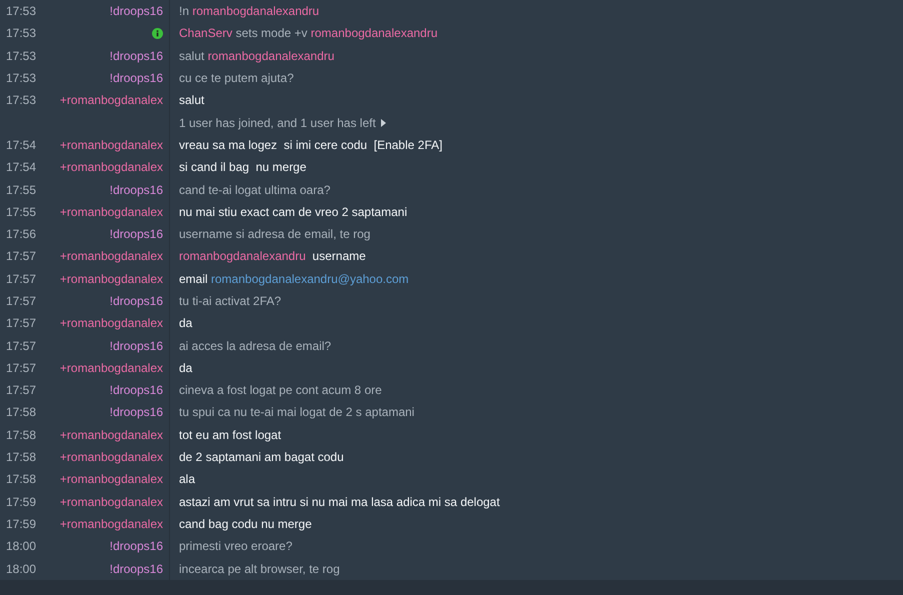 The image size is (903, 595). What do you see at coordinates (194, 279) in the screenshot?
I see `message-text: email` at bounding box center [194, 279].